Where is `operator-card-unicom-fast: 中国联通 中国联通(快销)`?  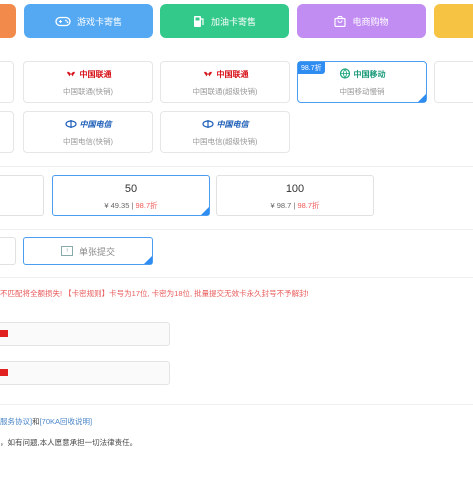 operator-card-unicom-fast: 中国联通 中国联通(快销) is located at coordinates (88, 82).